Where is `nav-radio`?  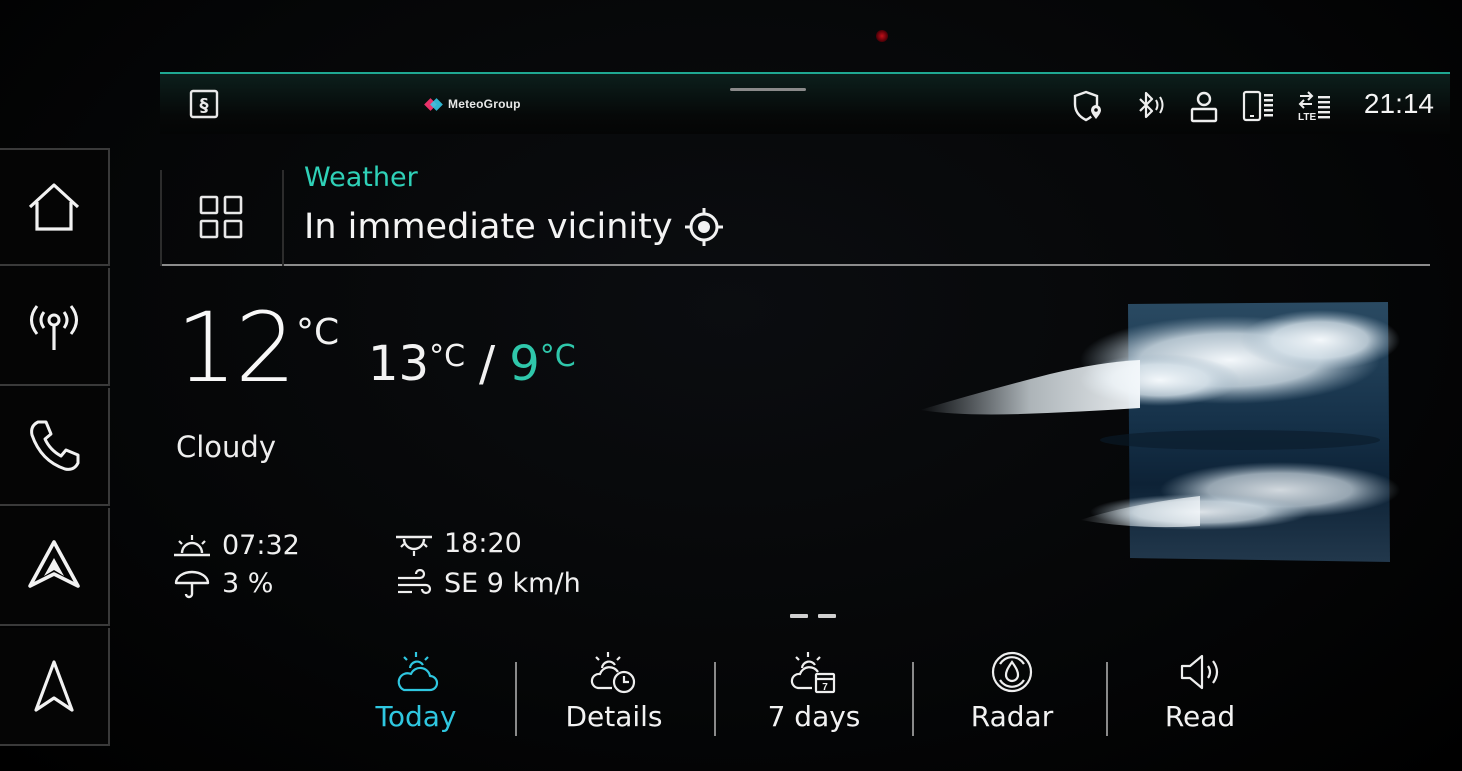
nav-radio is located at coordinates (55, 327).